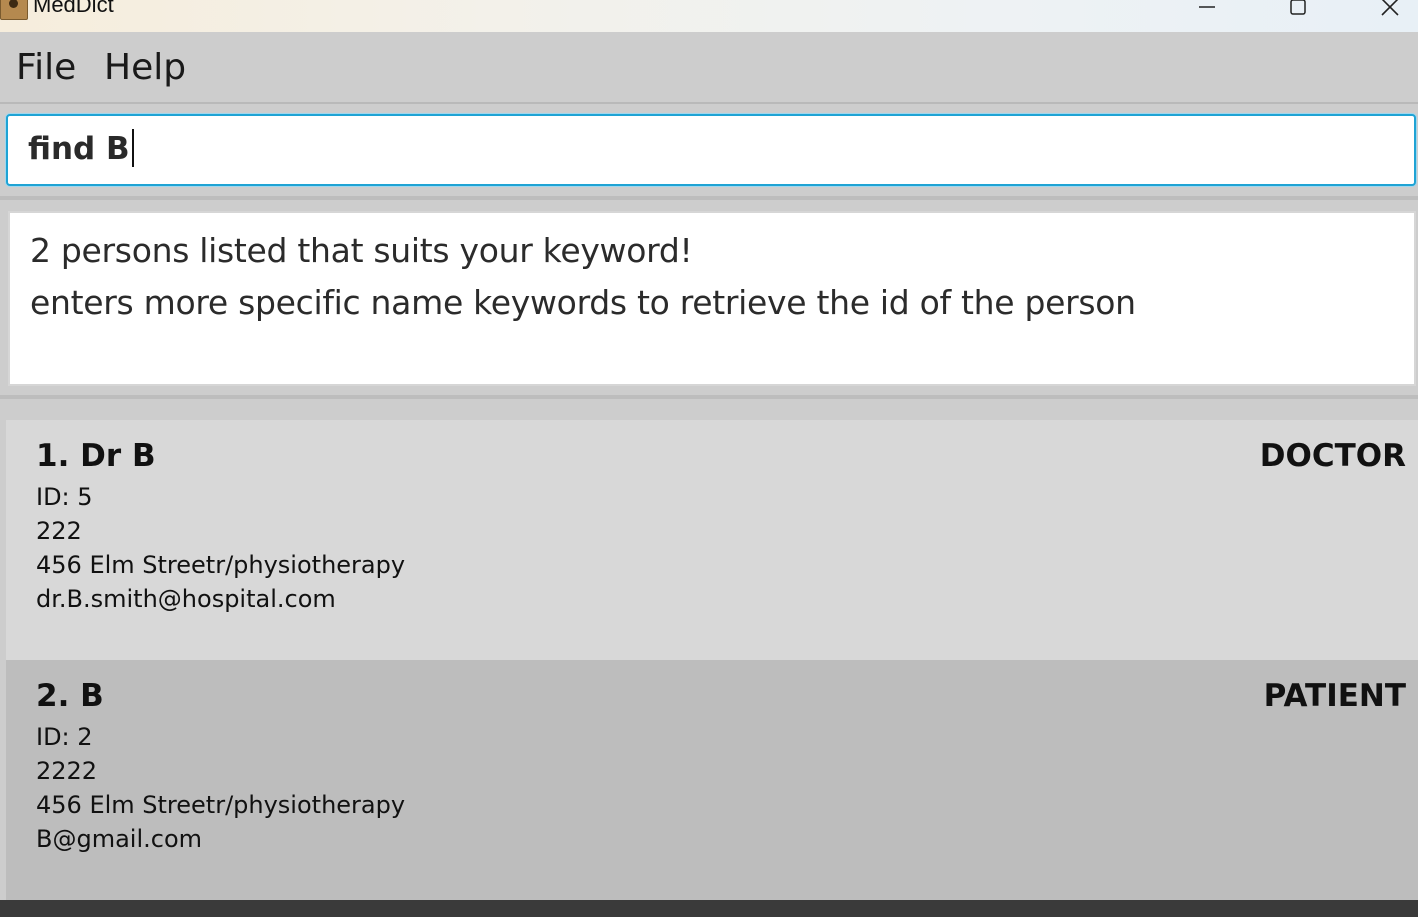 The width and height of the screenshot is (1418, 917). What do you see at coordinates (46, 68) in the screenshot?
I see `menu-file: File` at bounding box center [46, 68].